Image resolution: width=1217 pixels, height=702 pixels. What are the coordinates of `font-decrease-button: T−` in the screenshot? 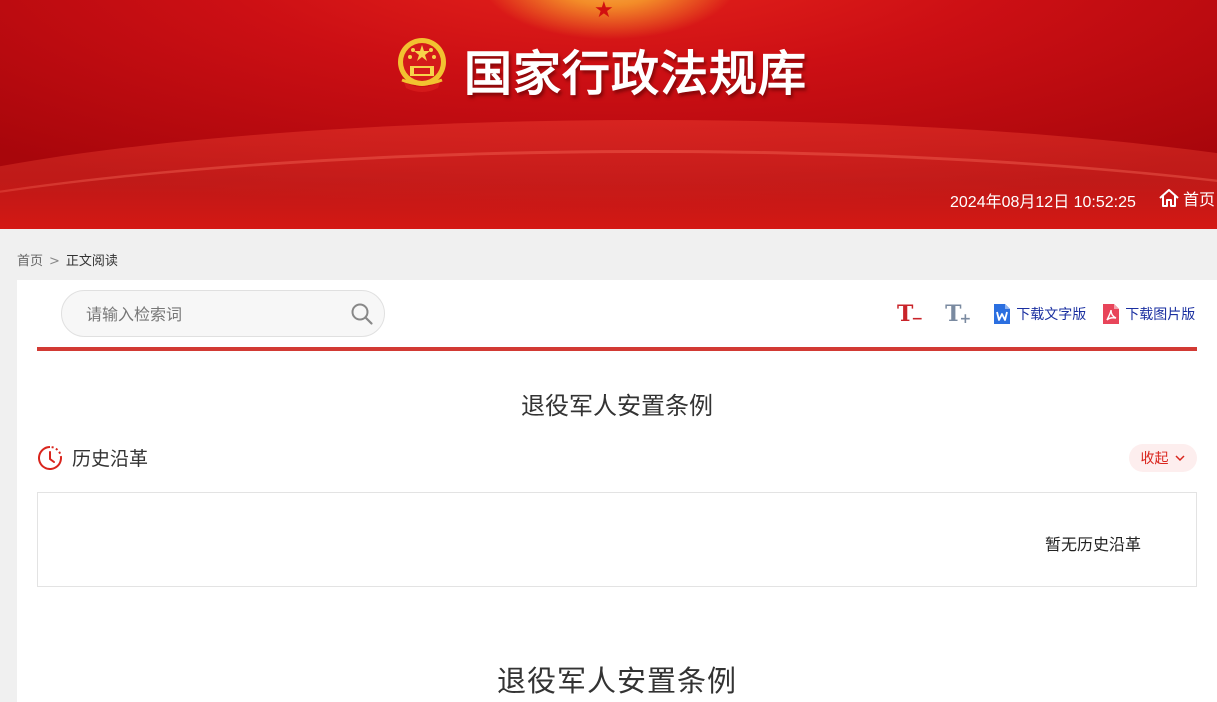 It's located at (910, 314).